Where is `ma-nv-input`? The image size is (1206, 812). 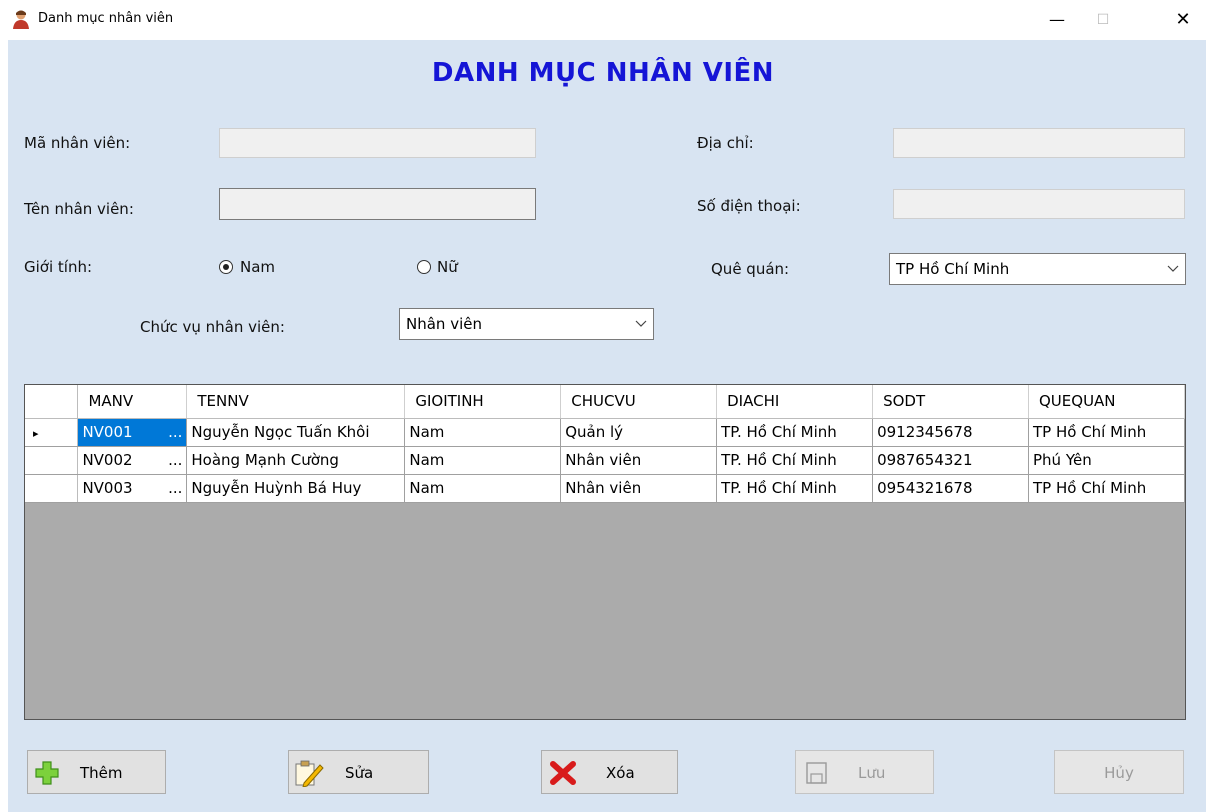
ma-nv-input is located at coordinates (377, 143).